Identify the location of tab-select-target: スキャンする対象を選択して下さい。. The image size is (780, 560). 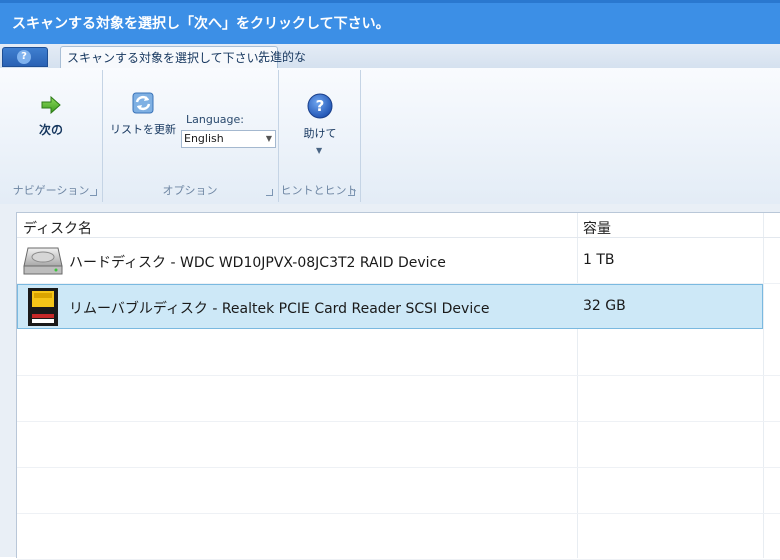
(169, 57).